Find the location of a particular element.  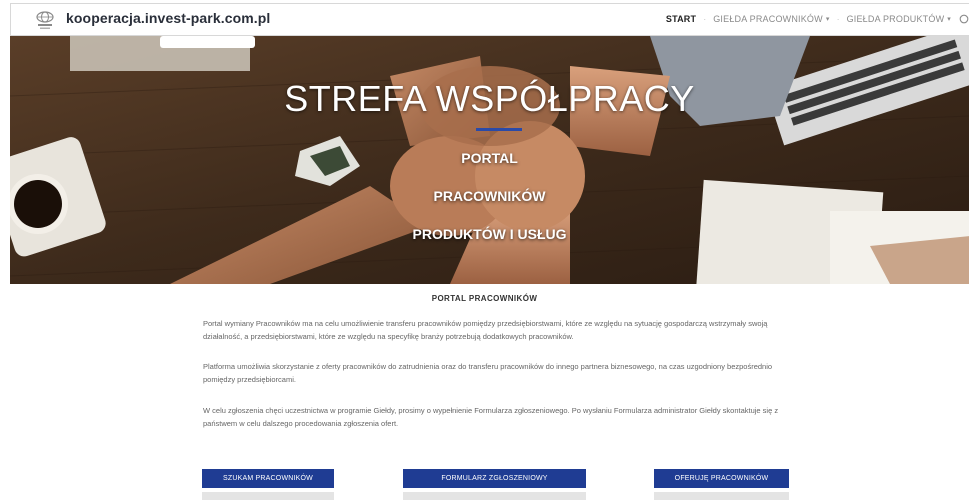

nav-gielda-produktow-label: GIEŁDA PRODUKTÓW is located at coordinates (895, 19).